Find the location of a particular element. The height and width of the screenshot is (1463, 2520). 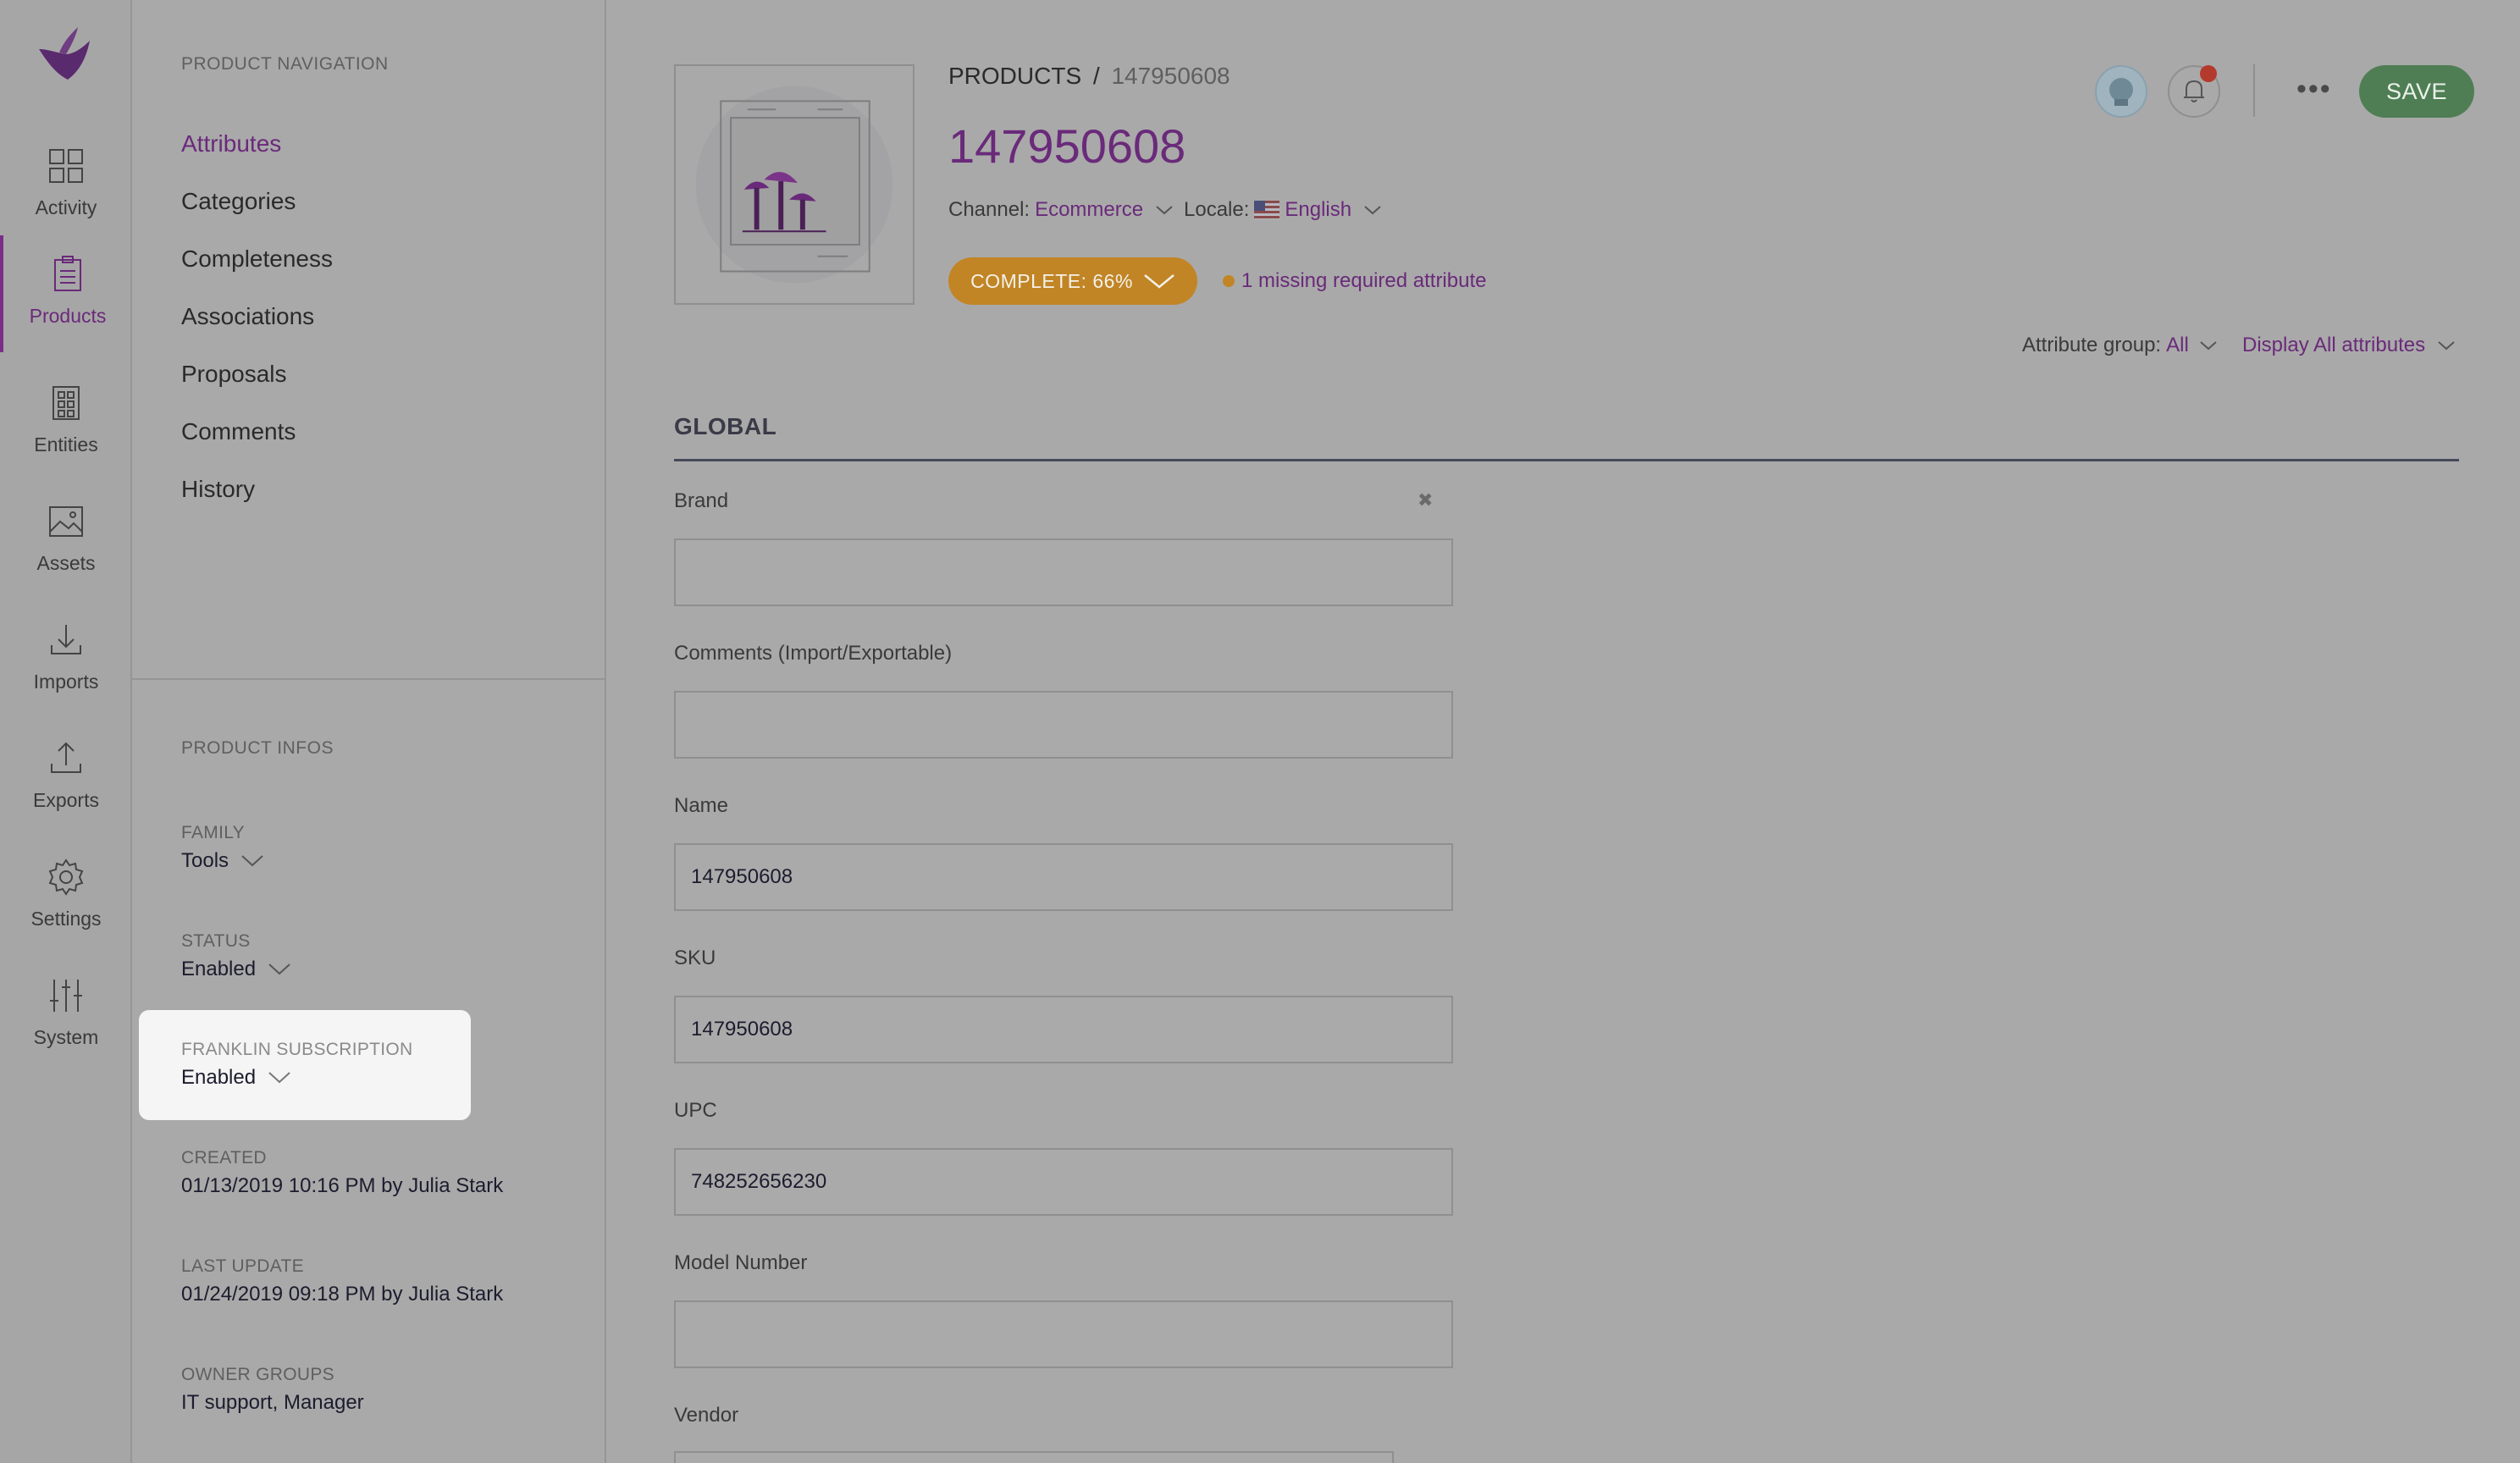

product-thumbnail is located at coordinates (794, 184).